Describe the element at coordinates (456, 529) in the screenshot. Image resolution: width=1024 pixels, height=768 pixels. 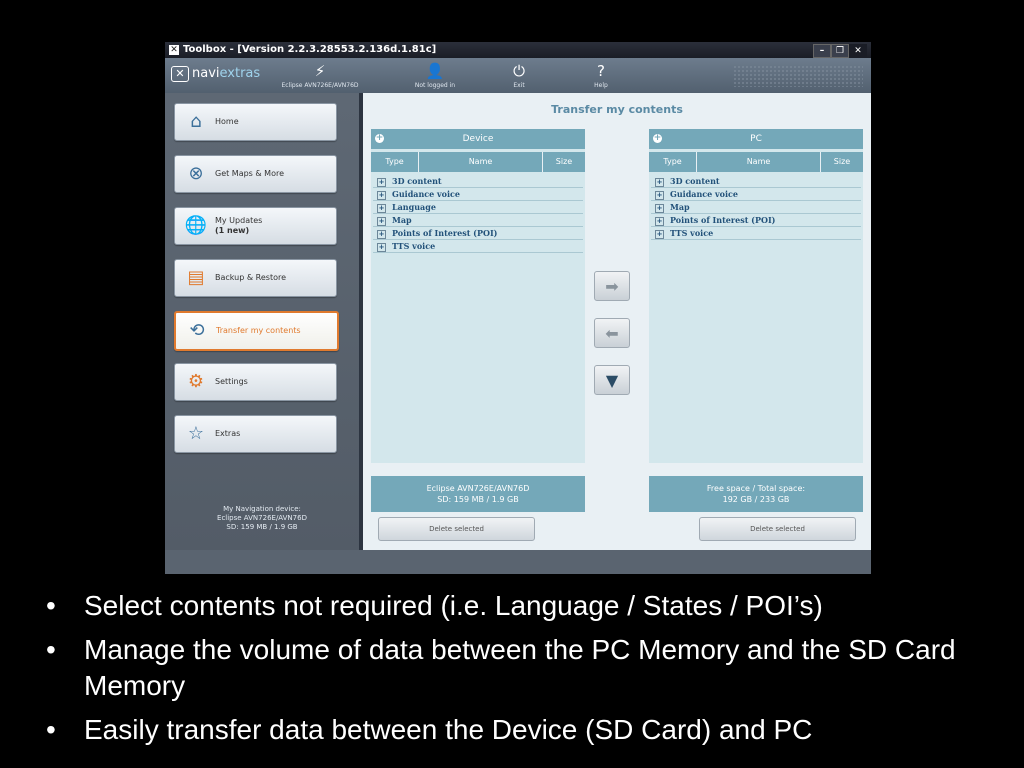
I see `device-delete-selected-button: Delete selected` at that location.